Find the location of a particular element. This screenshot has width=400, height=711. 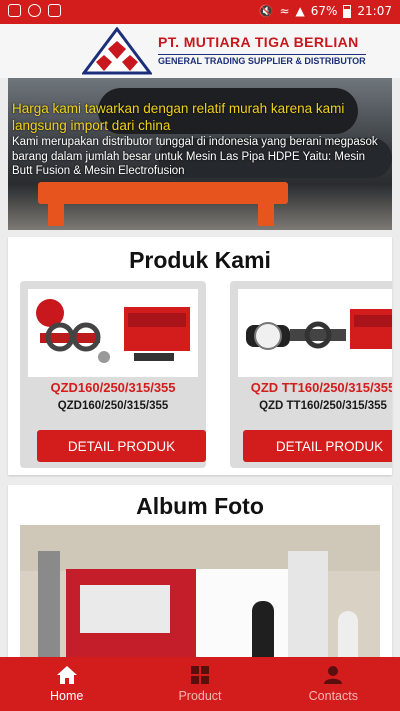

nav-home: Home is located at coordinates (66, 684).